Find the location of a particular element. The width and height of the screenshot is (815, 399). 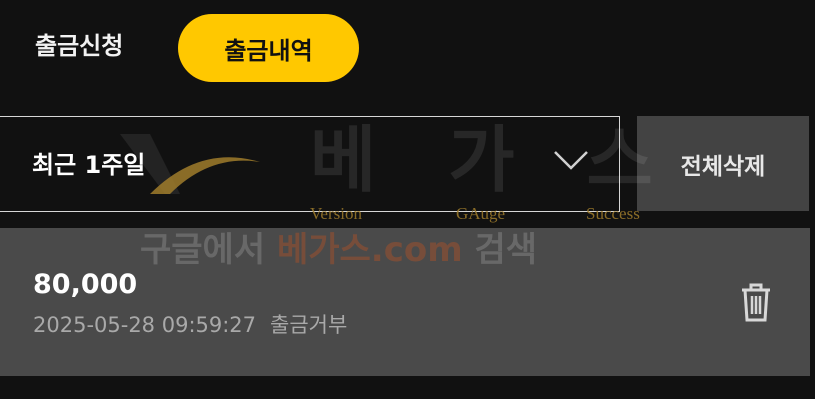

withdraw-meta: 2025-05-28 09:59:27 출금거부 is located at coordinates (190, 325).